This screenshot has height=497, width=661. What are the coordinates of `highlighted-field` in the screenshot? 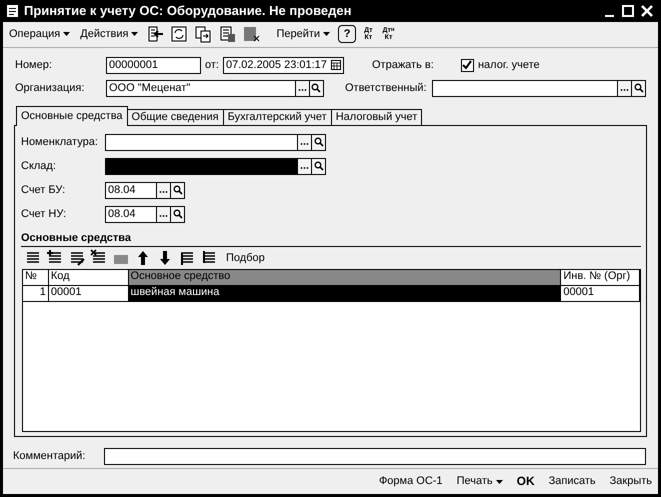 It's located at (201, 166).